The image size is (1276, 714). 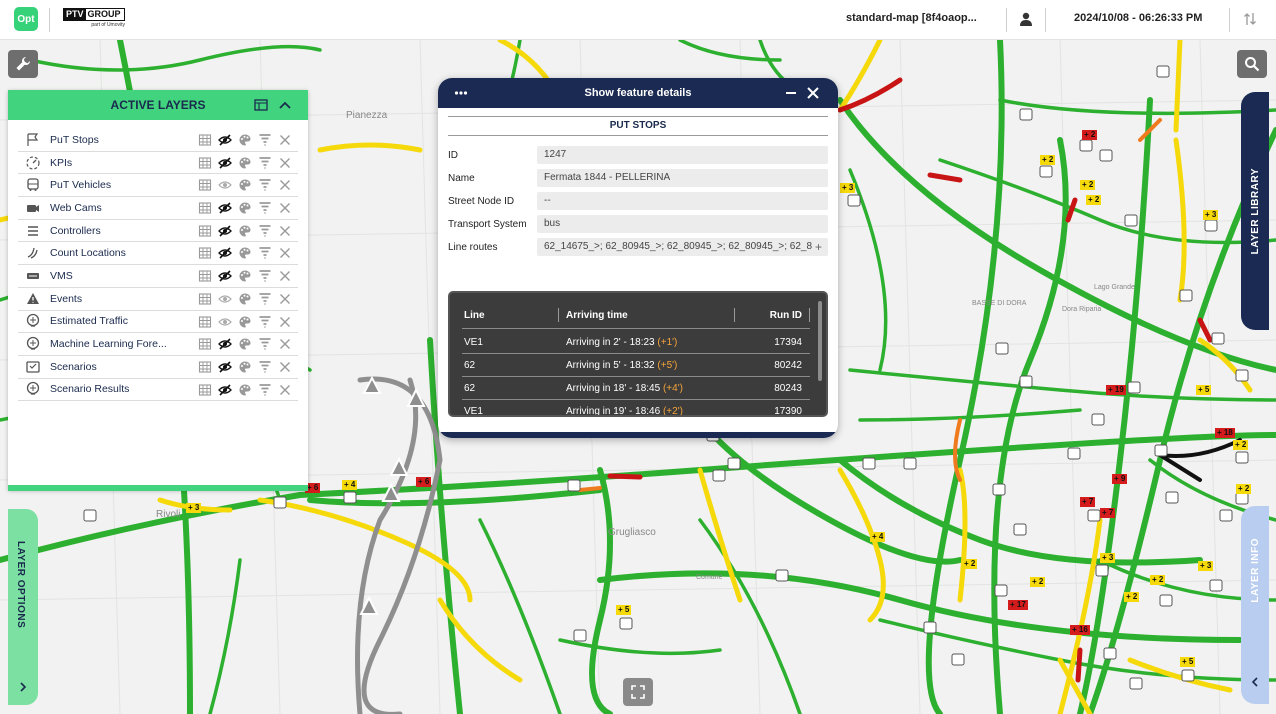 I want to click on layer-options-tab: LAYER OPTIONS, so click(x=23, y=607).